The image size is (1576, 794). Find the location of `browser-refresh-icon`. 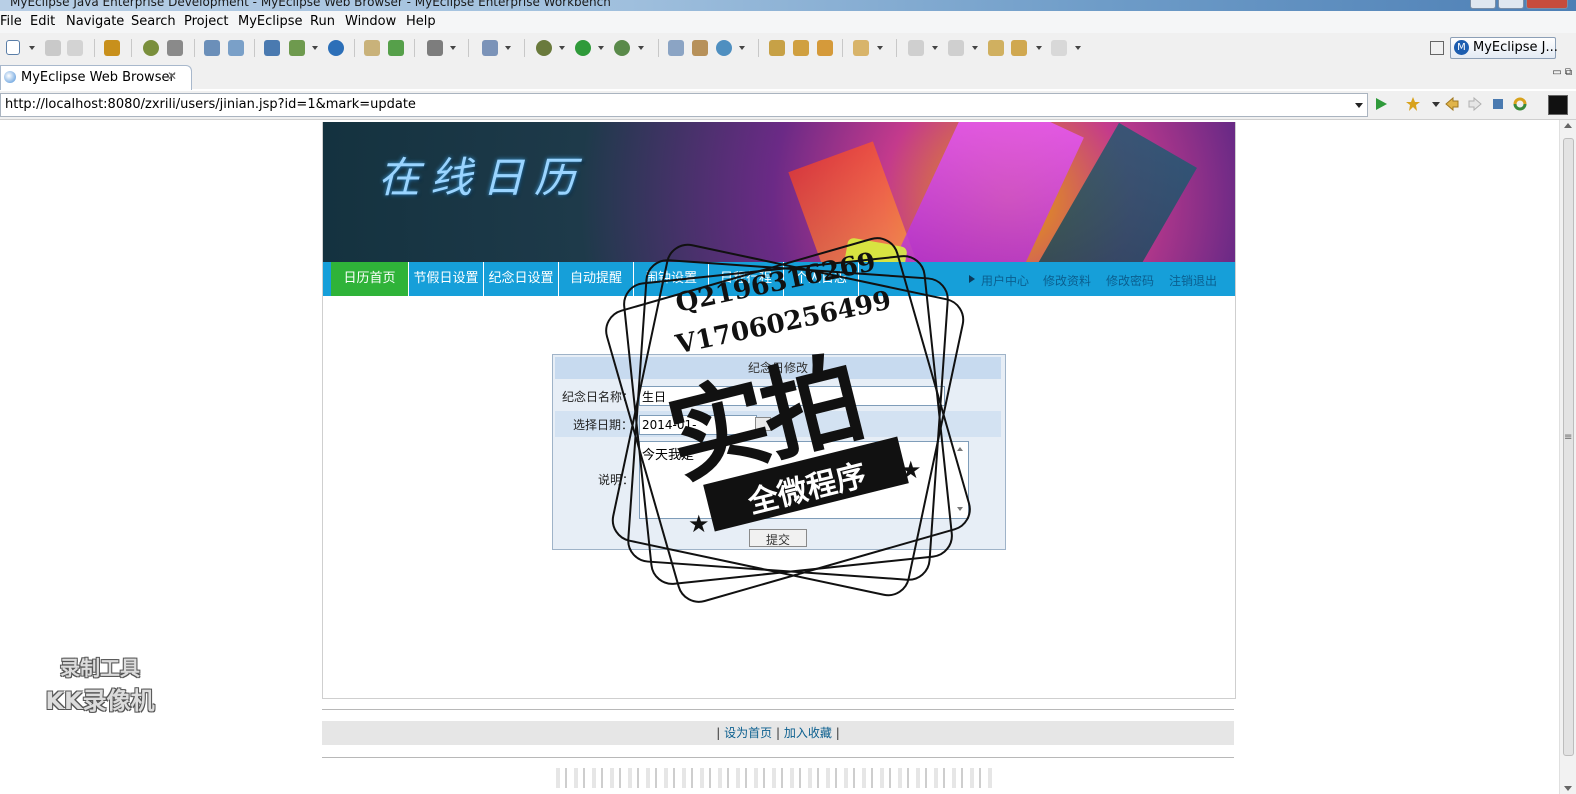

browser-refresh-icon is located at coordinates (1520, 104).